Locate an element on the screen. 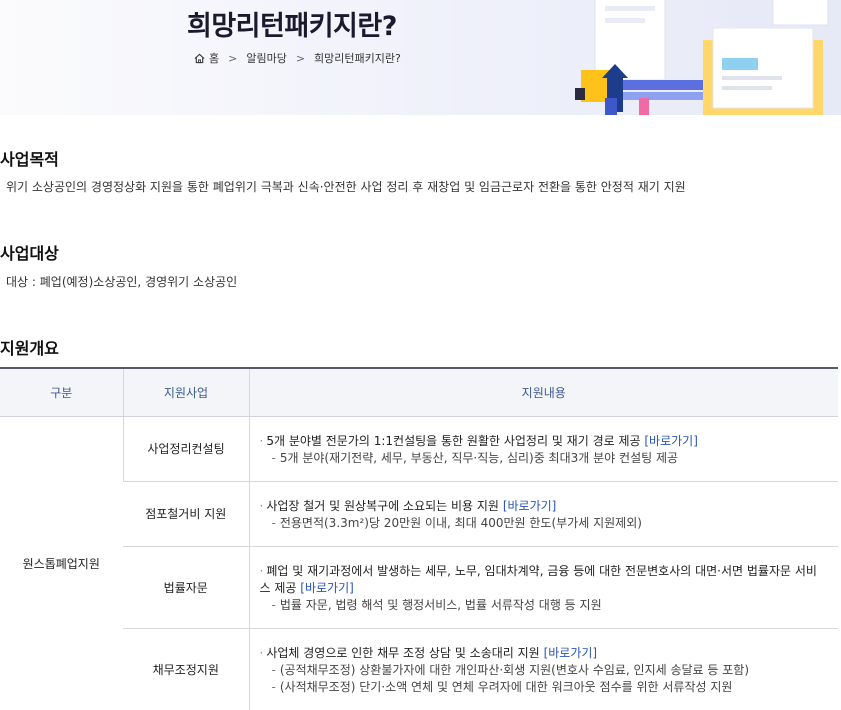 This screenshot has width=841, height=710. program-cell: 점포철거비 지원 is located at coordinates (186, 514).